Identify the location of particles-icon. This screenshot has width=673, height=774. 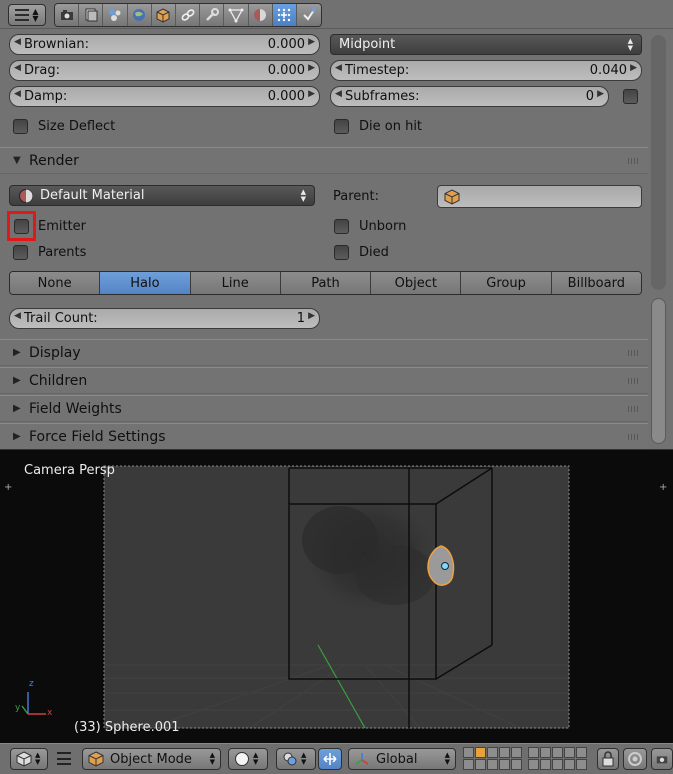
(284, 15).